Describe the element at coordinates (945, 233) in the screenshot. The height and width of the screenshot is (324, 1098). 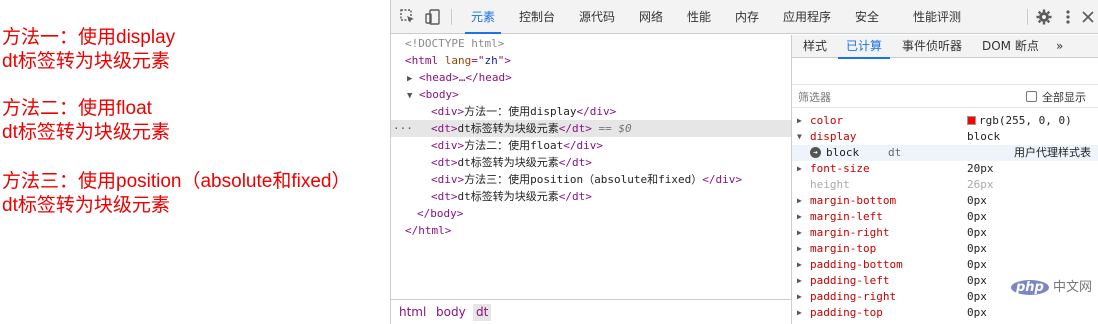
I see `property-row: ▶ margin-right 0px` at that location.